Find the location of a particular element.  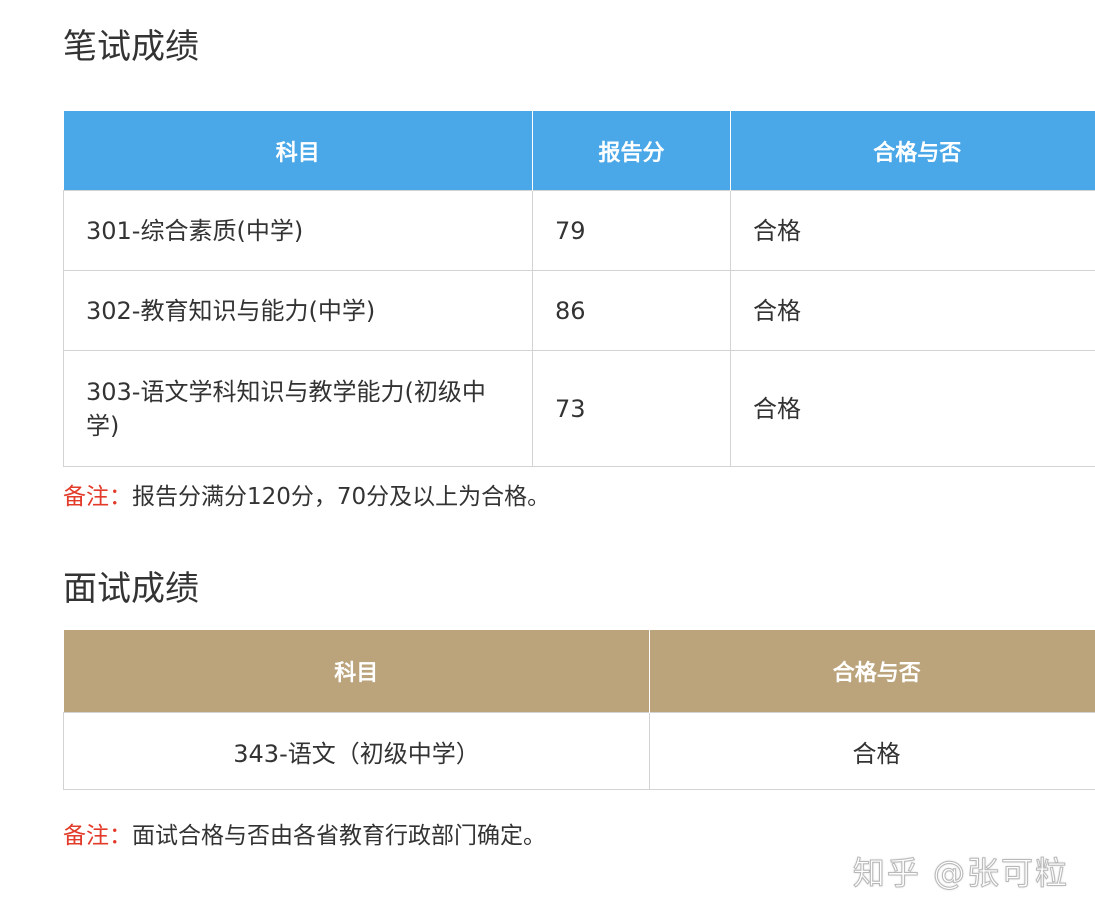

subject-cell: 303-语文学科知识与教学能力(初级中学) is located at coordinates (298, 408).